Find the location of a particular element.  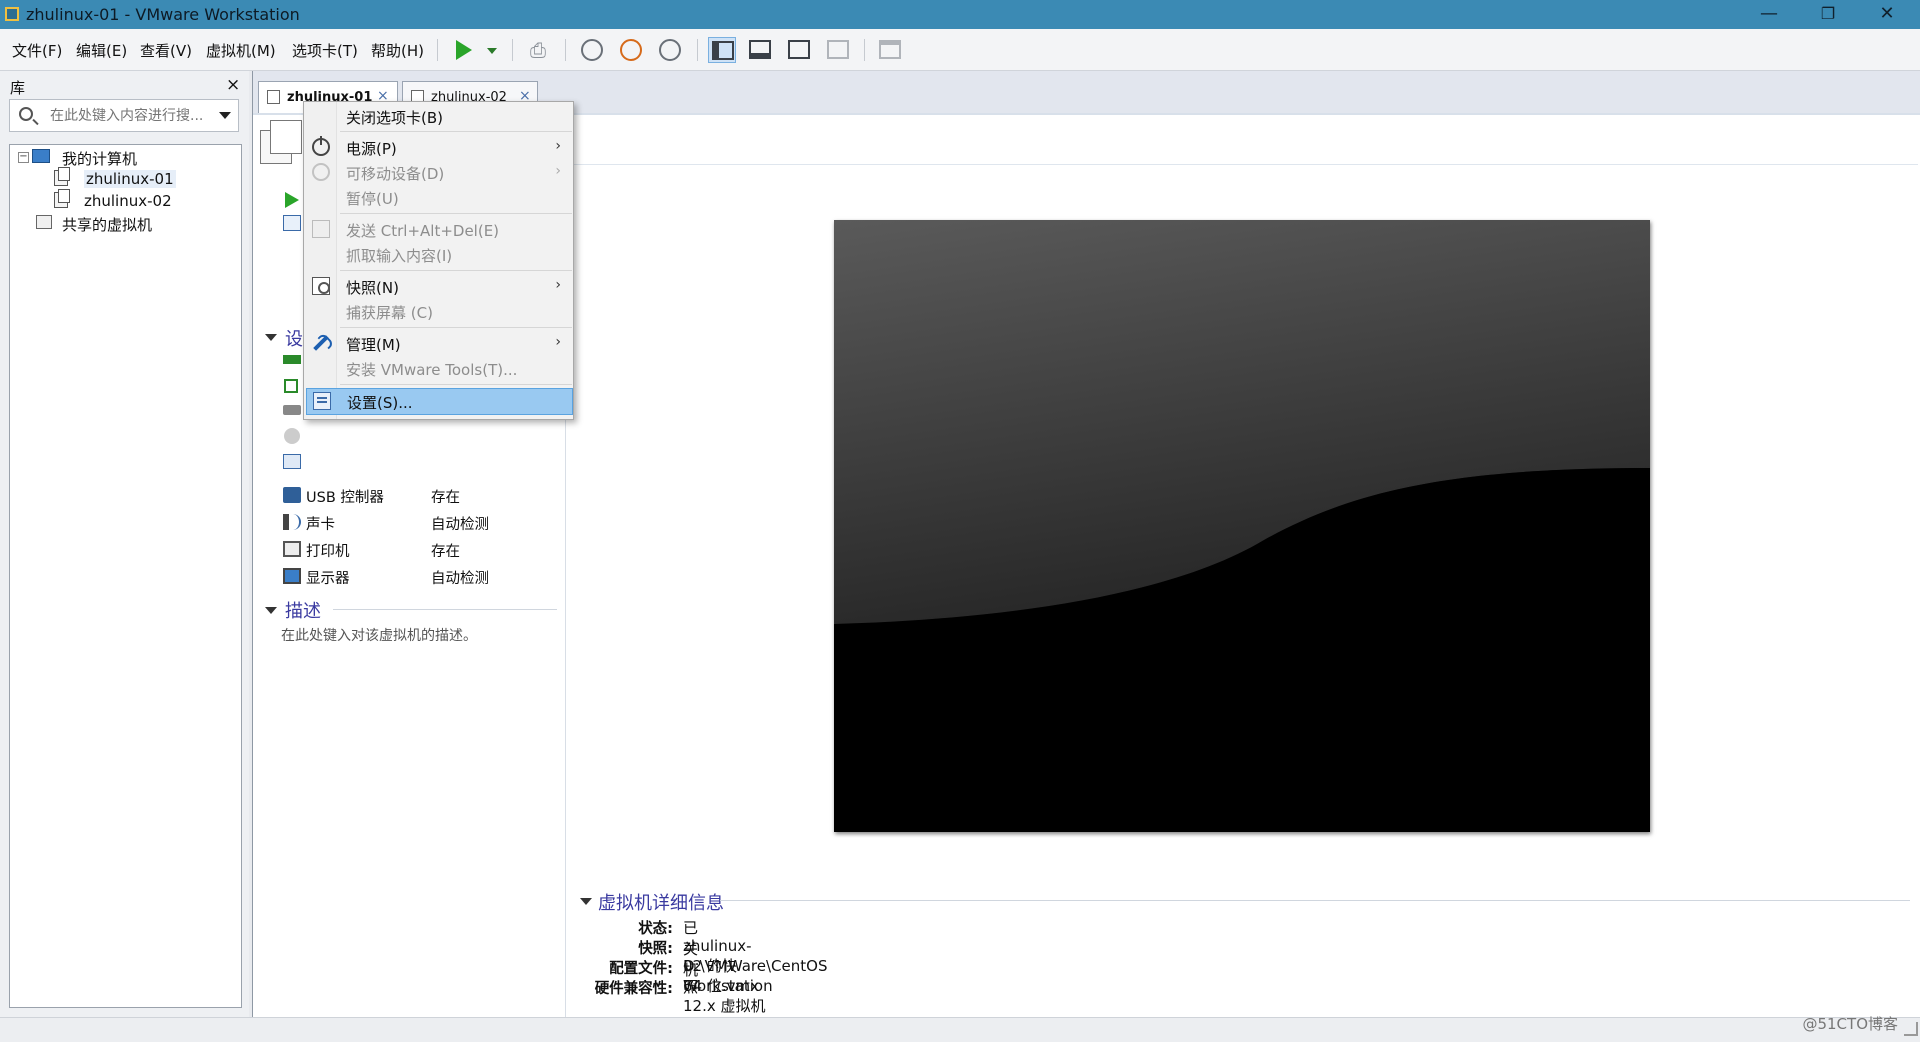

unity-icon is located at coordinates (838, 50).